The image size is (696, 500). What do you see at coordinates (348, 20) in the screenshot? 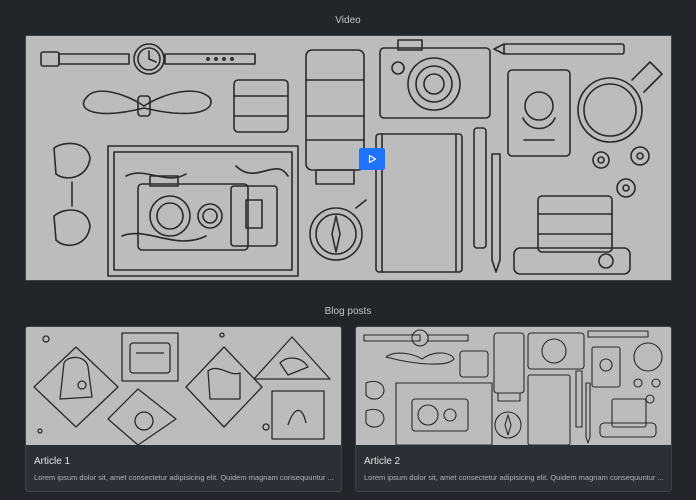
I see `video-section-heading: Video` at bounding box center [348, 20].